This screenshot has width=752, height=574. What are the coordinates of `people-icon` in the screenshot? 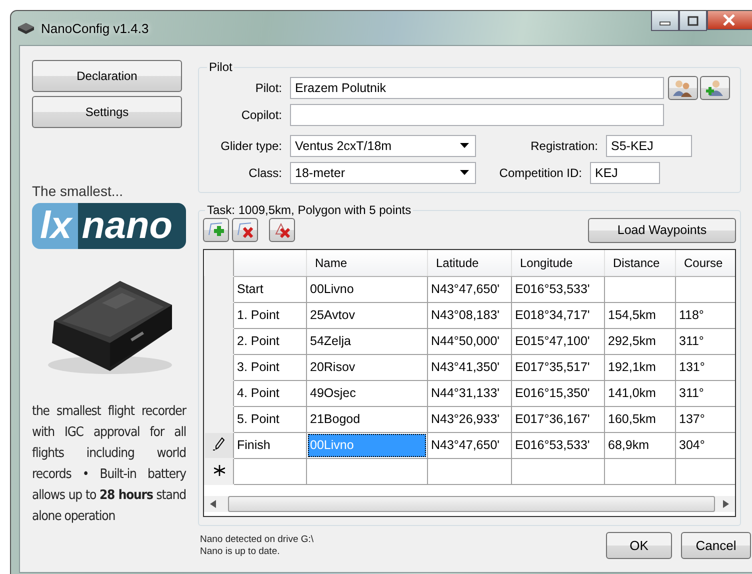 It's located at (683, 87).